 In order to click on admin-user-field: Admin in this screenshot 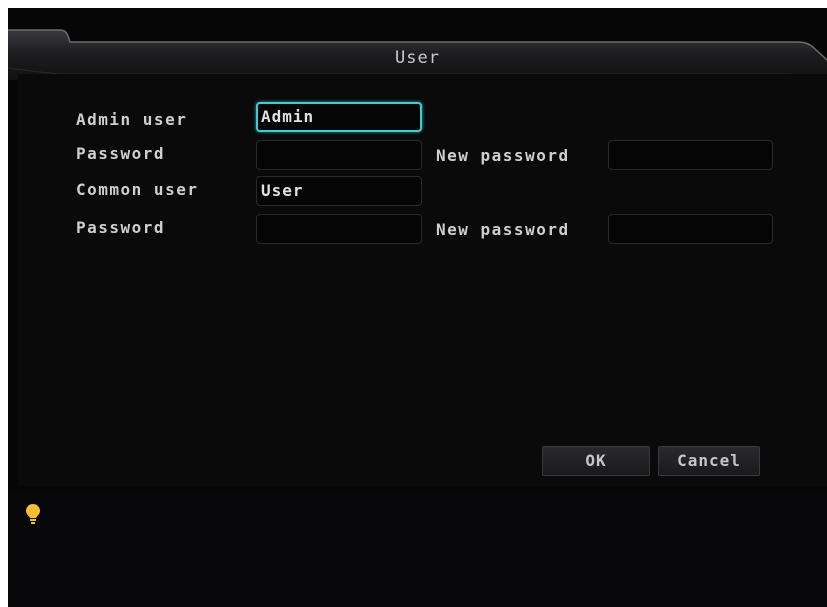, I will do `click(339, 117)`.